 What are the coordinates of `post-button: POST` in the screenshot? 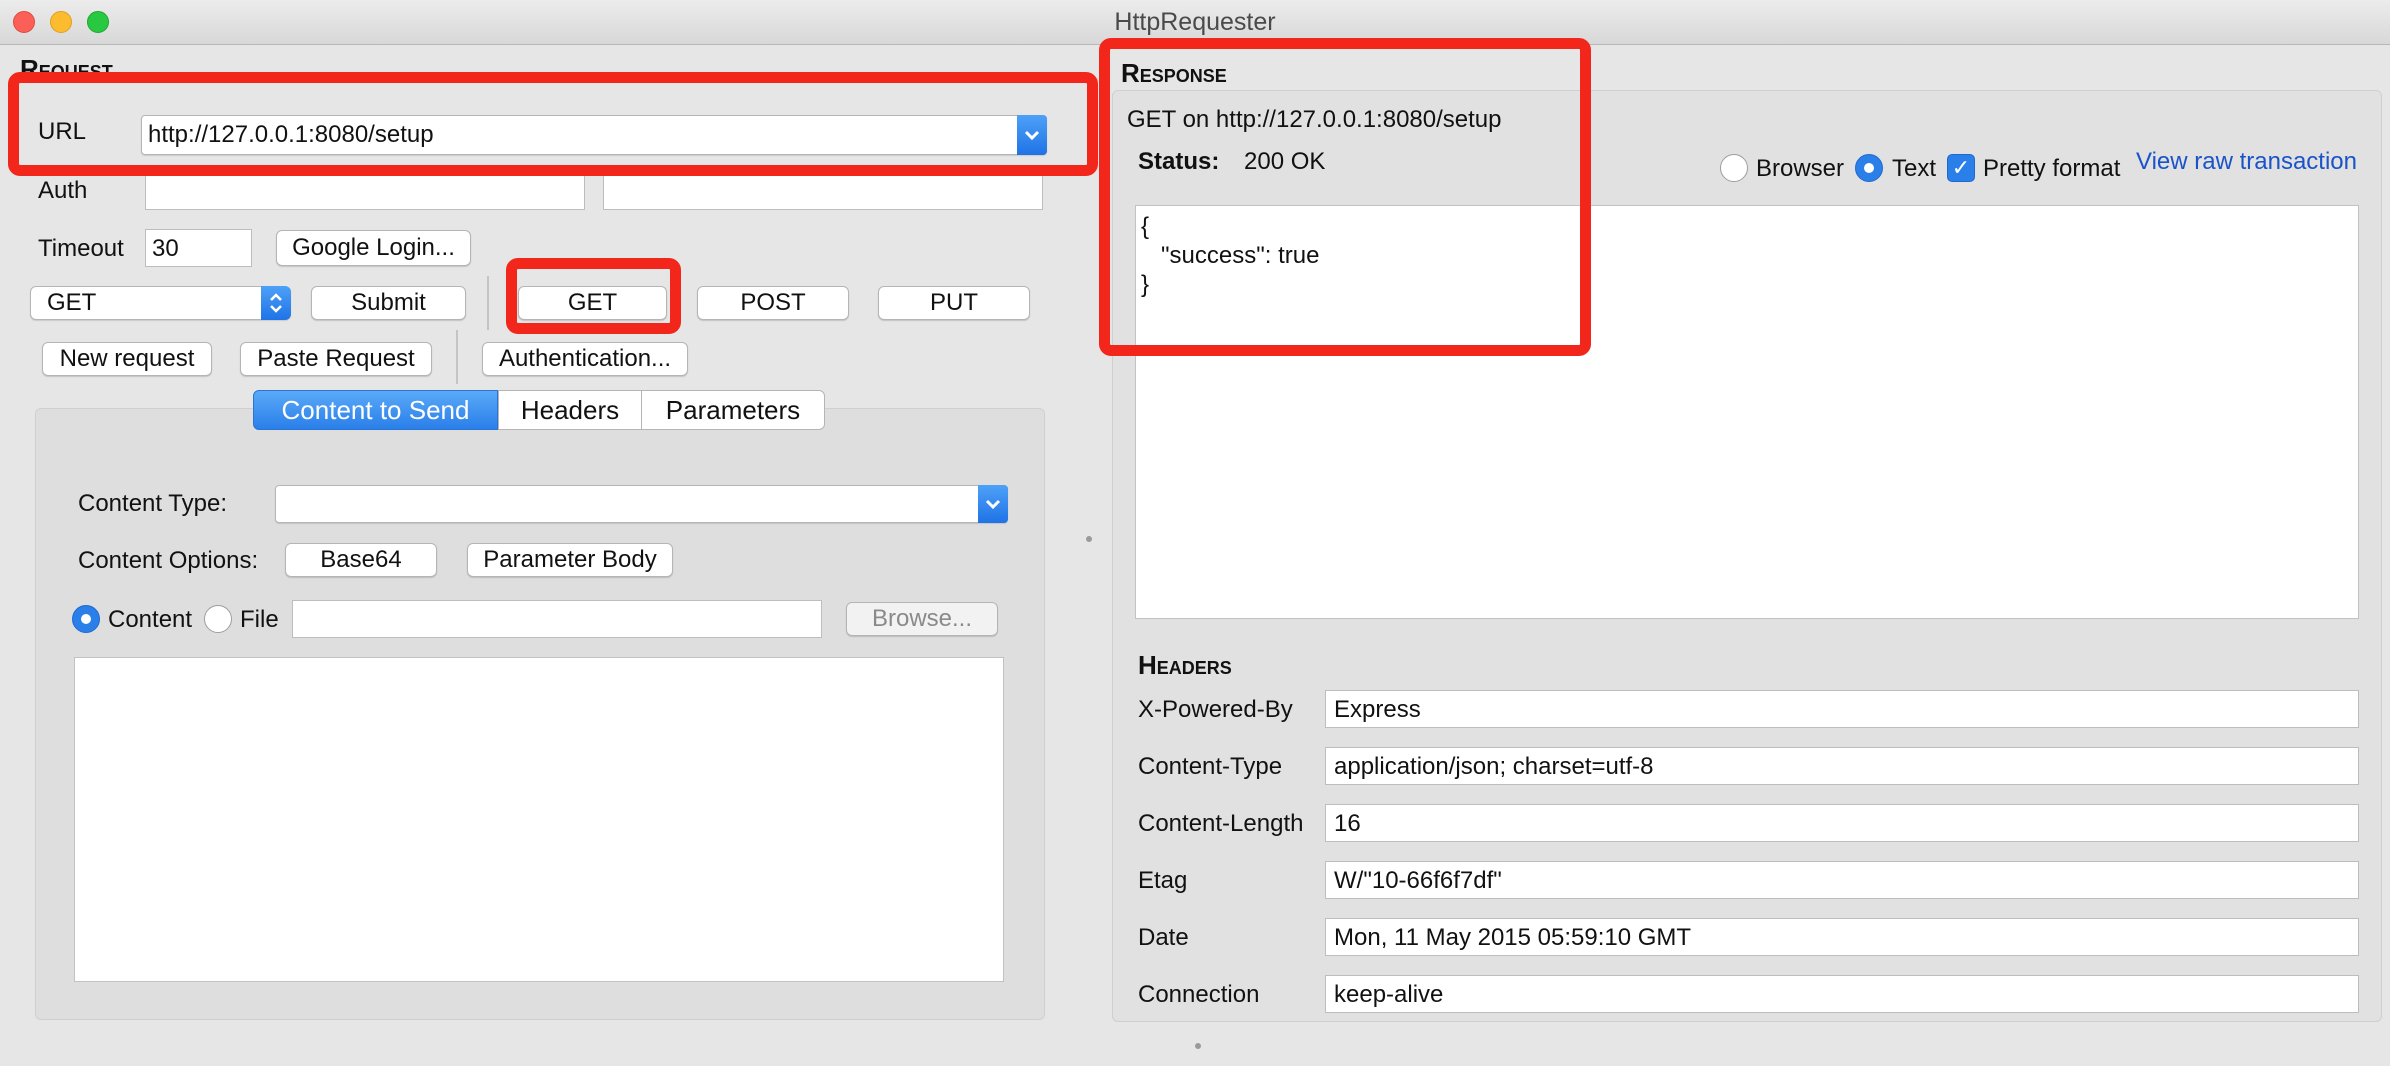 It's located at (773, 303).